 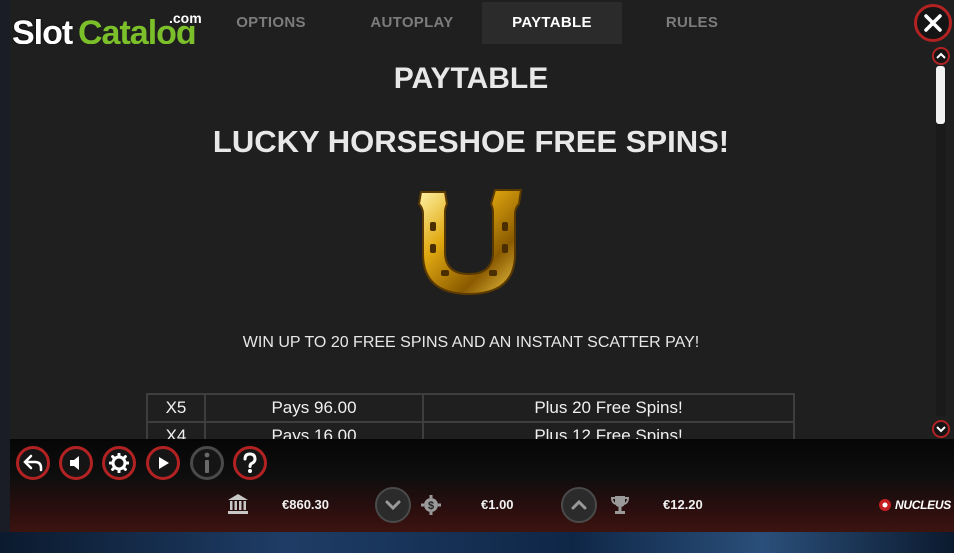 What do you see at coordinates (176, 430) in the screenshot?
I see `multiplier-cell: X4` at bounding box center [176, 430].